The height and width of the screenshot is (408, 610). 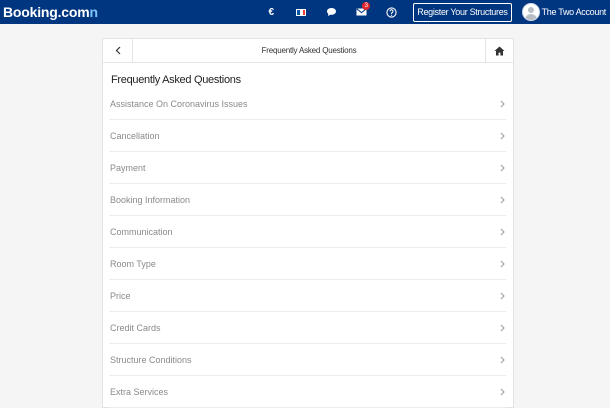 What do you see at coordinates (361, 12) in the screenshot?
I see `notifications-button: 3` at bounding box center [361, 12].